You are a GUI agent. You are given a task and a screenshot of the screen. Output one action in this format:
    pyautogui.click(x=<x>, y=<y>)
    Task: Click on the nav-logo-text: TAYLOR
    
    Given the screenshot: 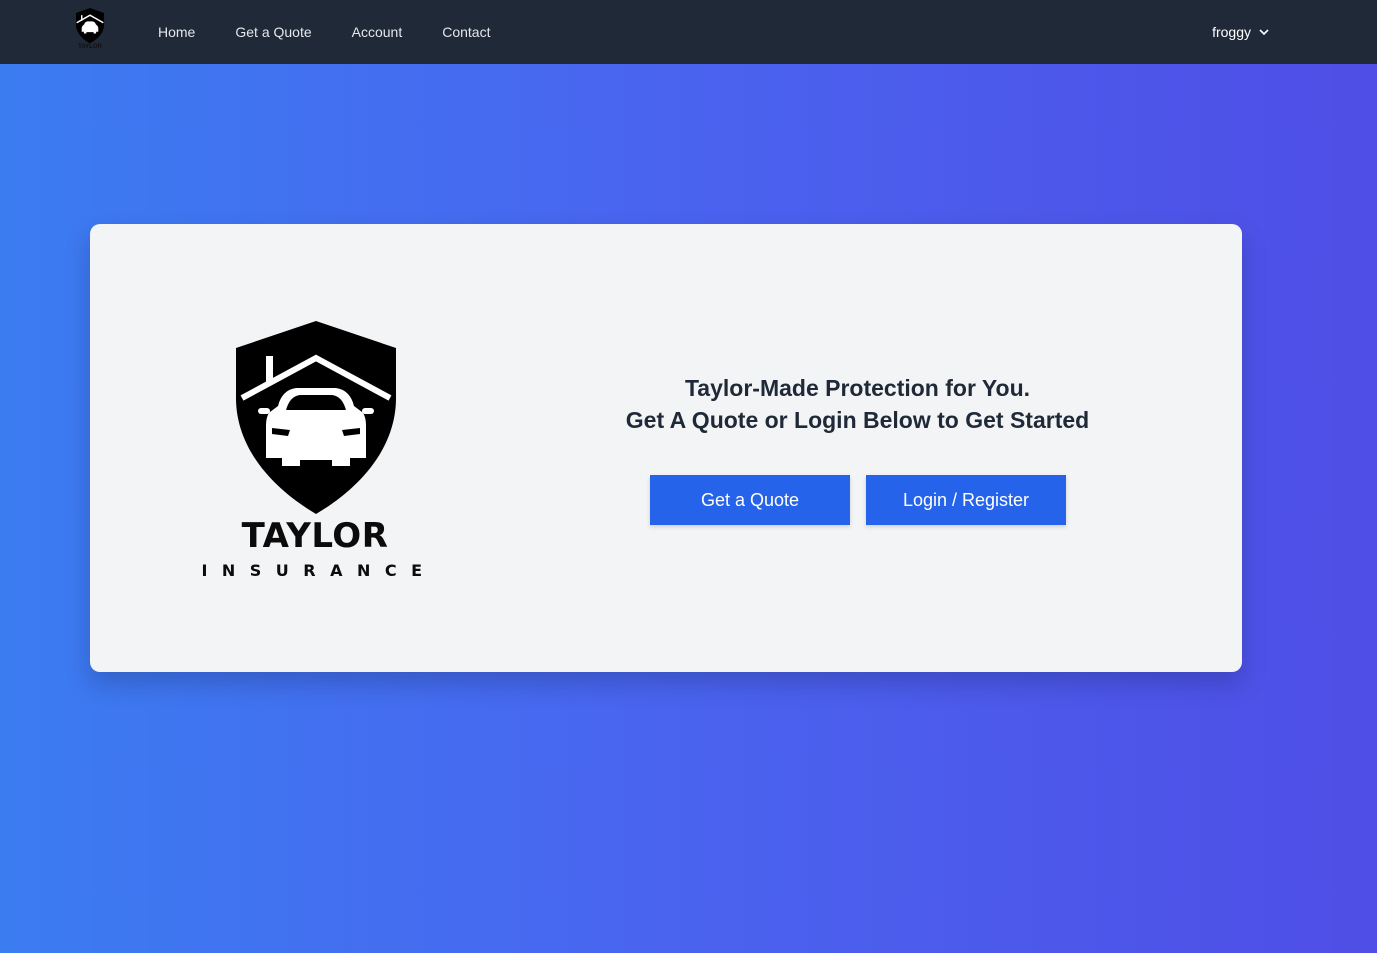 What is the action you would take?
    pyautogui.click(x=90, y=47)
    